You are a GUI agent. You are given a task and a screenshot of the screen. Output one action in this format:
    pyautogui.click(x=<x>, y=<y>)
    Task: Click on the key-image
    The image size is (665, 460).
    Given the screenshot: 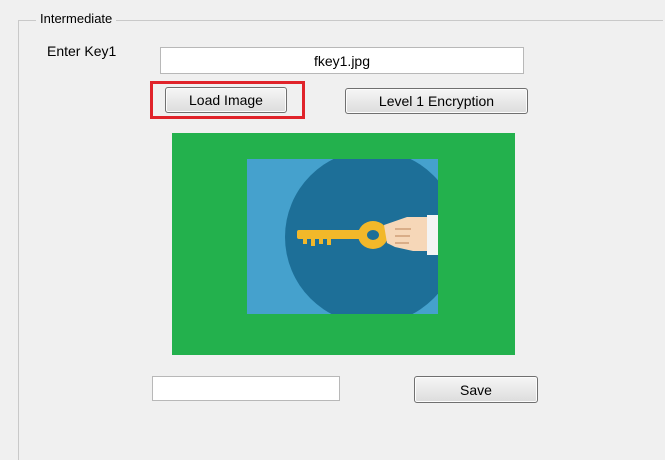 What is the action you would take?
    pyautogui.click(x=342, y=236)
    